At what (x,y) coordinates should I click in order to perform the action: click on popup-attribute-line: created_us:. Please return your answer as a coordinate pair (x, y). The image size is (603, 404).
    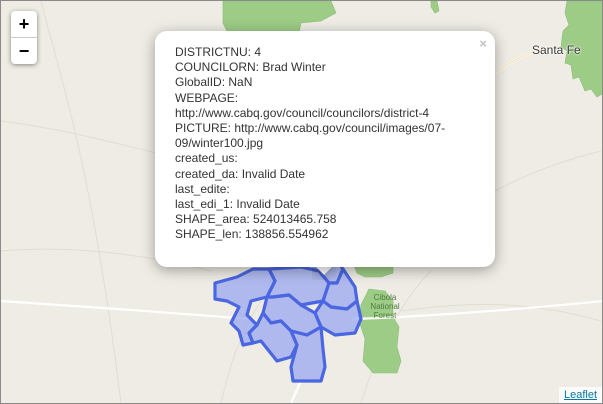
    Looking at the image, I should click on (206, 158).